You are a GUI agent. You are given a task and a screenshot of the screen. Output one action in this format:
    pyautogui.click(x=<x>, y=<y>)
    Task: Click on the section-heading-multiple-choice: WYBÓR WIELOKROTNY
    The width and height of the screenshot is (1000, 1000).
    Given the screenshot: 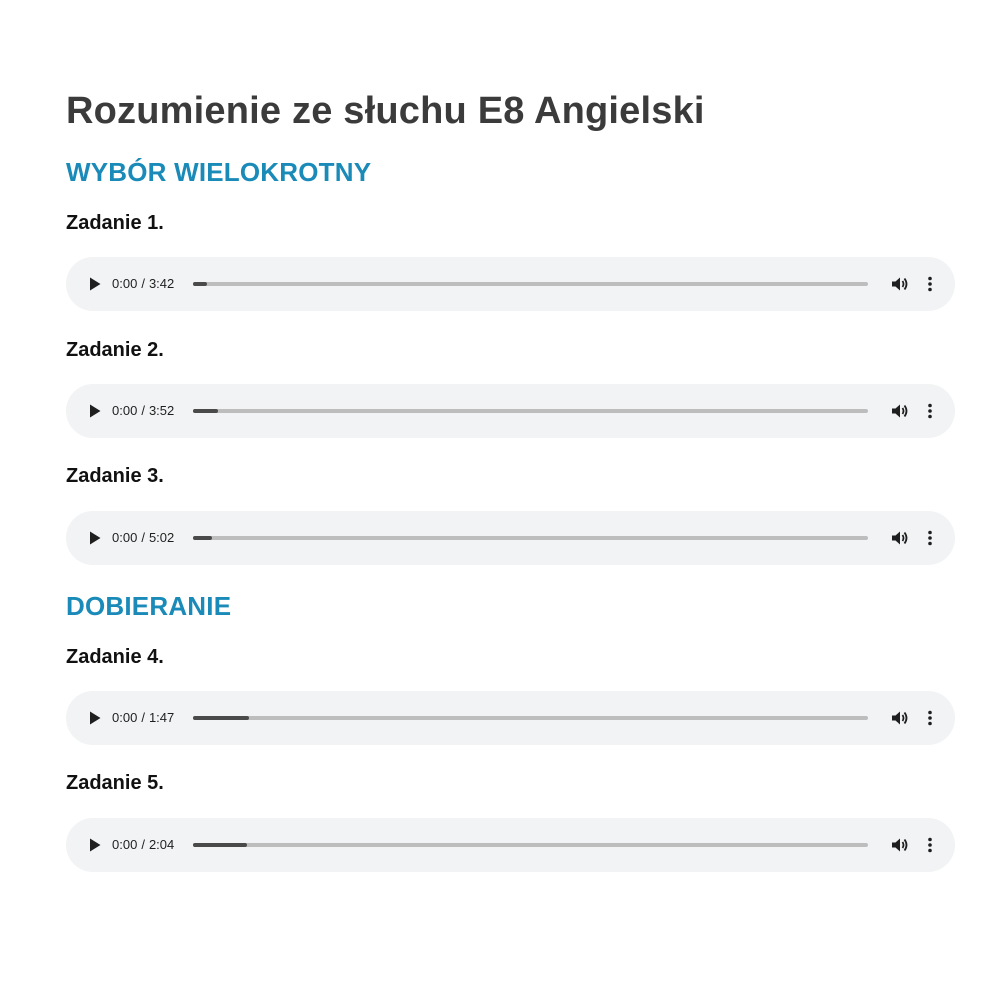 What is the action you would take?
    pyautogui.click(x=219, y=172)
    